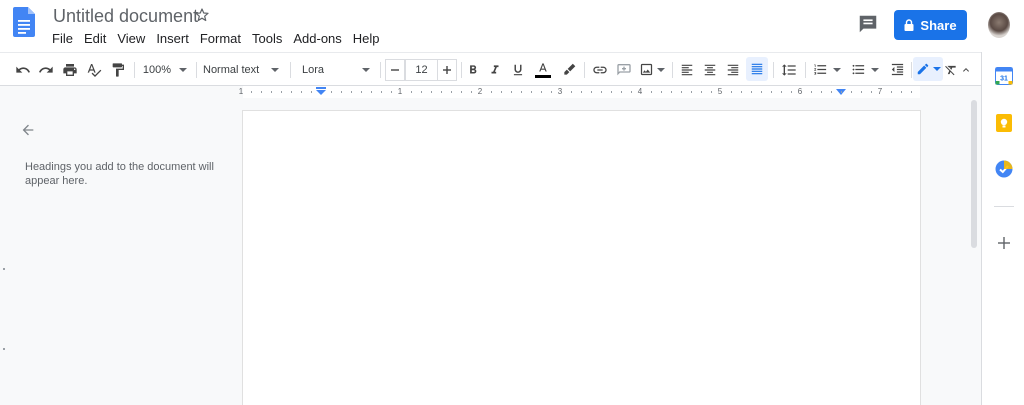 The width and height of the screenshot is (1024, 405). I want to click on text-color-button, so click(543, 69).